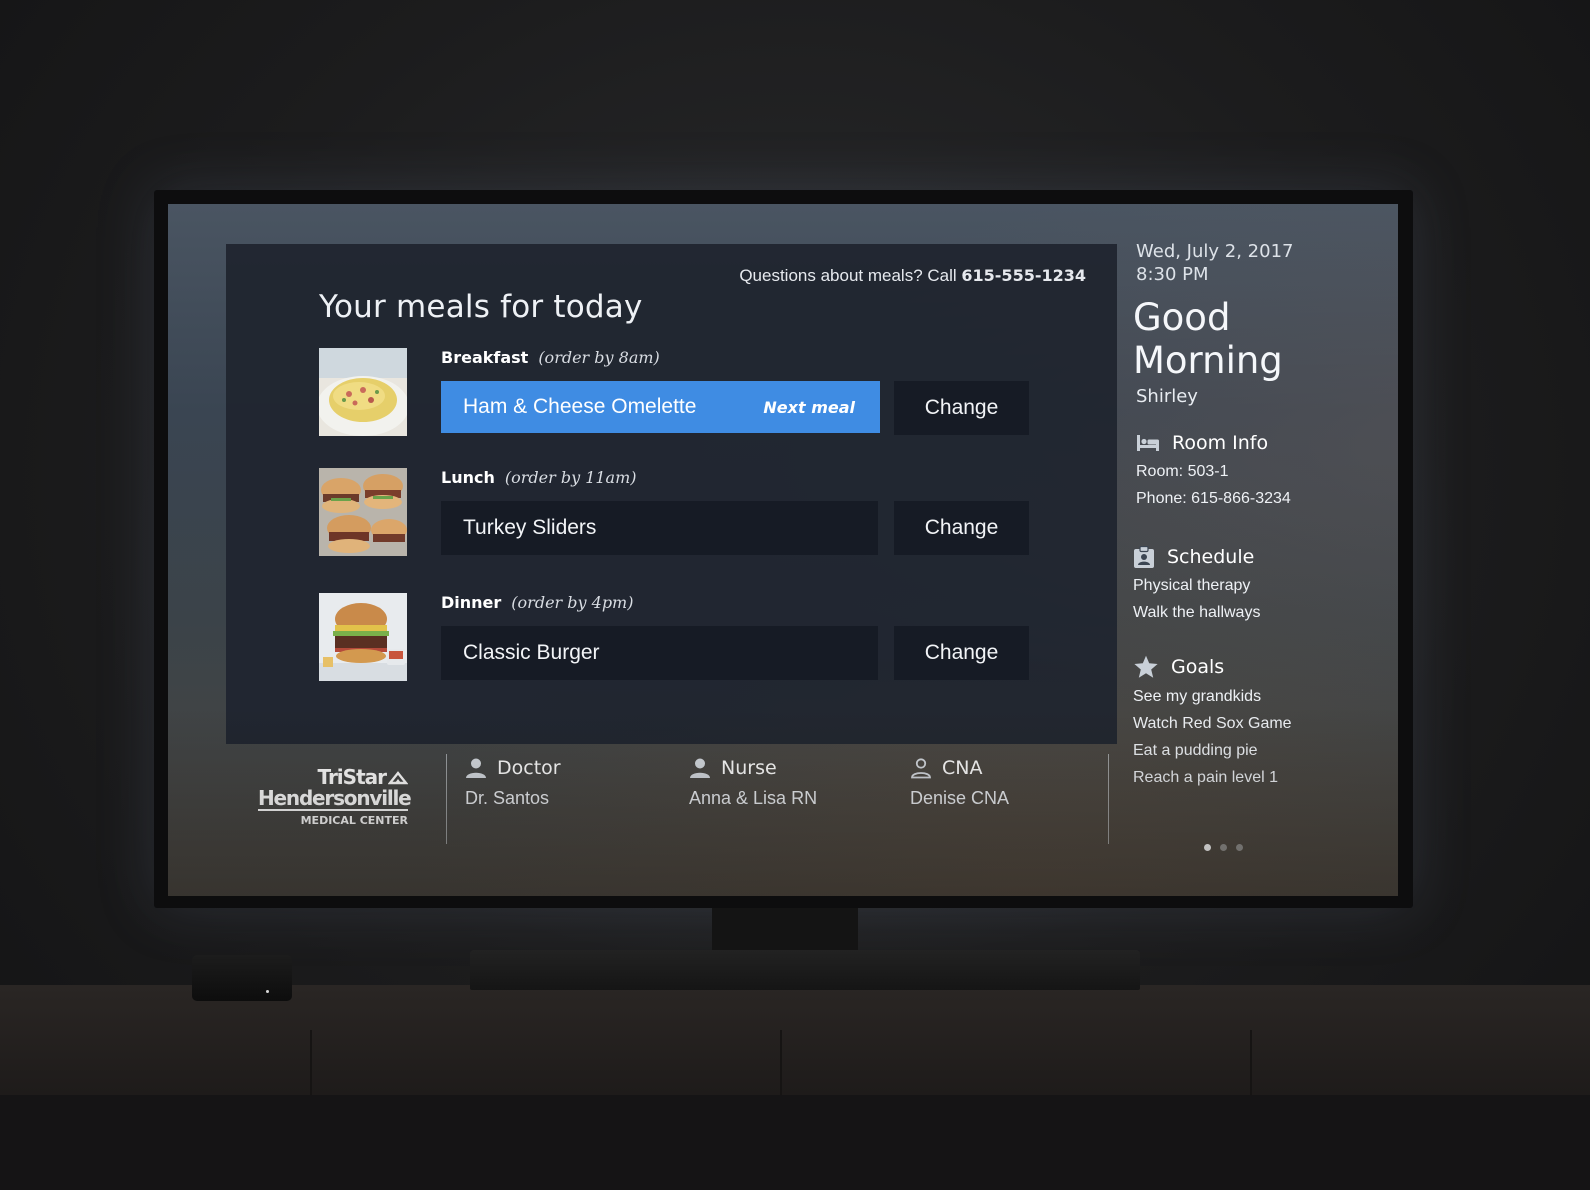  I want to click on care-team-nurse: Nurse Anna & Lisa RN, so click(753, 783).